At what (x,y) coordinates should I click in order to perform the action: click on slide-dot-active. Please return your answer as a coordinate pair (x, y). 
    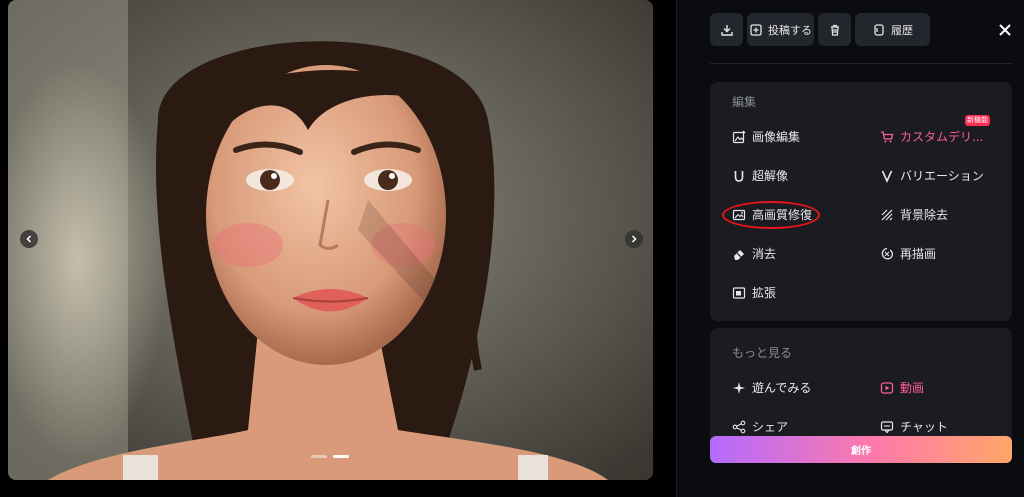
    Looking at the image, I should click on (341, 456).